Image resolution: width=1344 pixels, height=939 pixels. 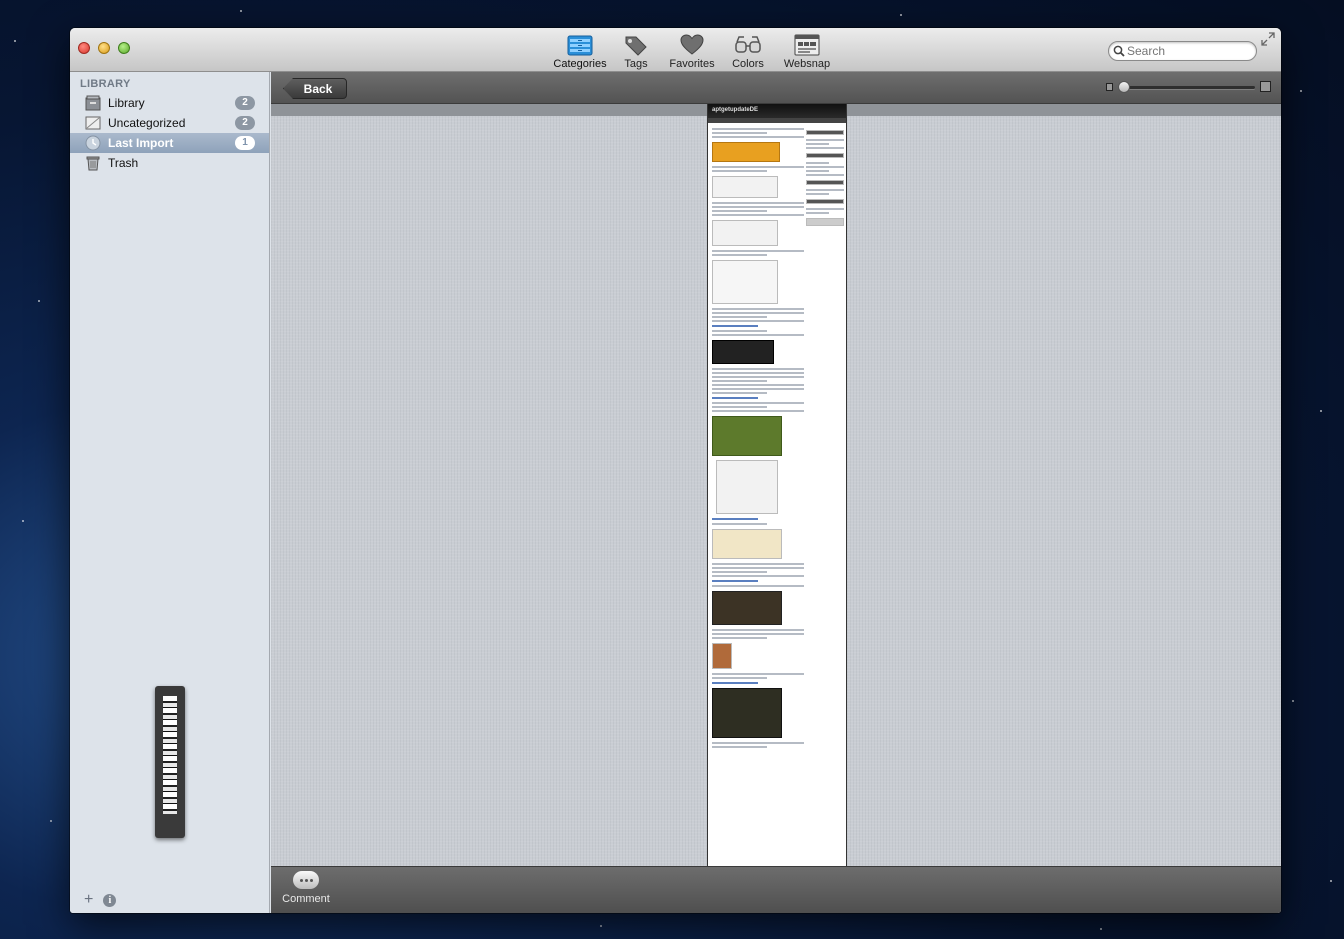 I want to click on categories-icon, so click(x=580, y=44).